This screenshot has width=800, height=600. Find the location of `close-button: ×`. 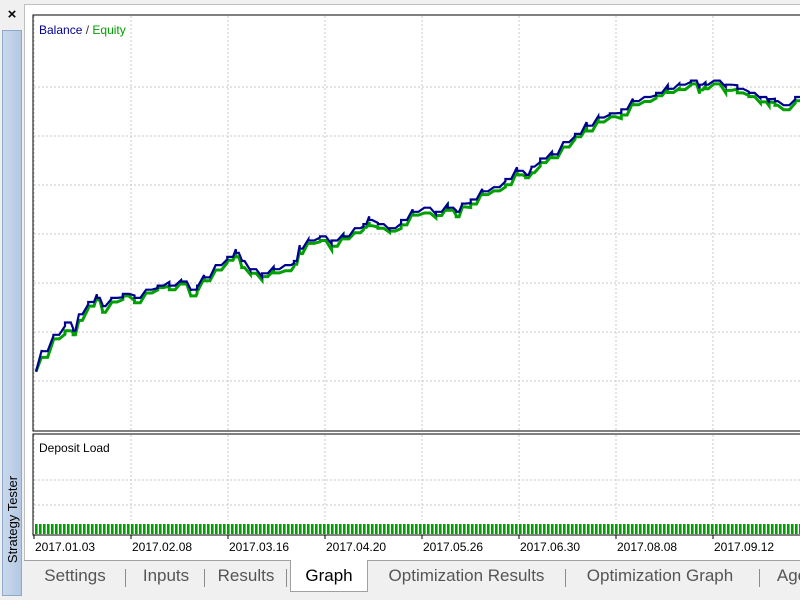

close-button: × is located at coordinates (12, 14).